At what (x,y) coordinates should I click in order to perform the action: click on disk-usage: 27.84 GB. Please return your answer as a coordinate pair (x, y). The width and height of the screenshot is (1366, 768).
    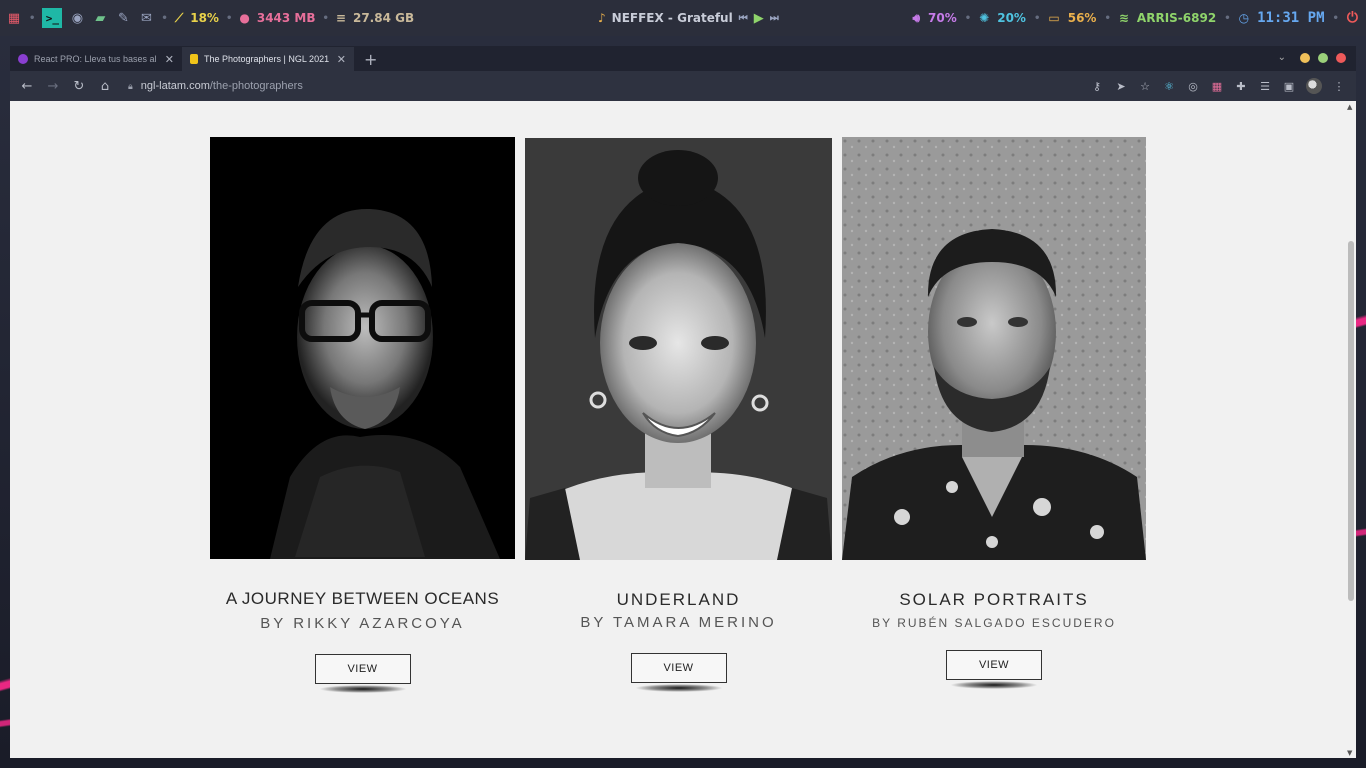
    Looking at the image, I should click on (383, 18).